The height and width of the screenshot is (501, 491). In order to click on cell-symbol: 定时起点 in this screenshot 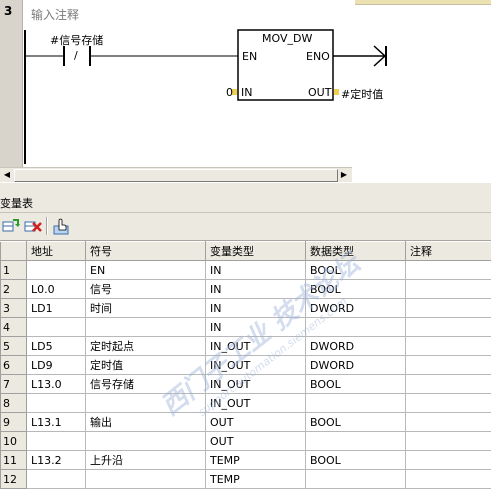, I will do `click(145, 346)`.